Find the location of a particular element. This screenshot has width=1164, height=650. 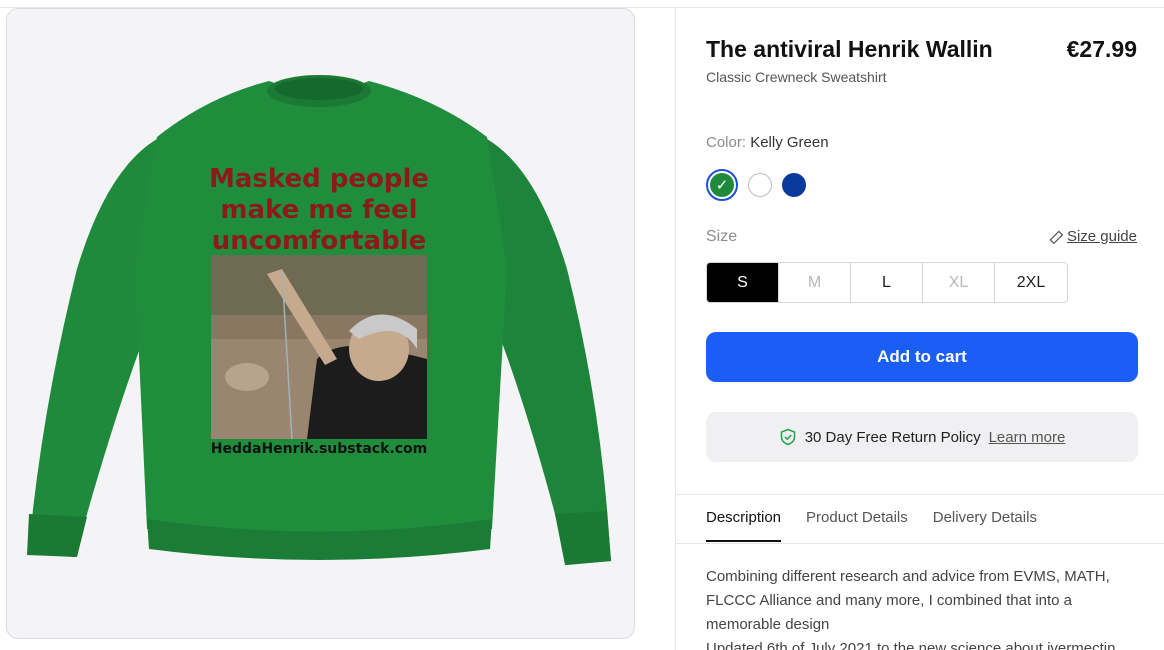

size-option-xl: XL is located at coordinates (959, 282).